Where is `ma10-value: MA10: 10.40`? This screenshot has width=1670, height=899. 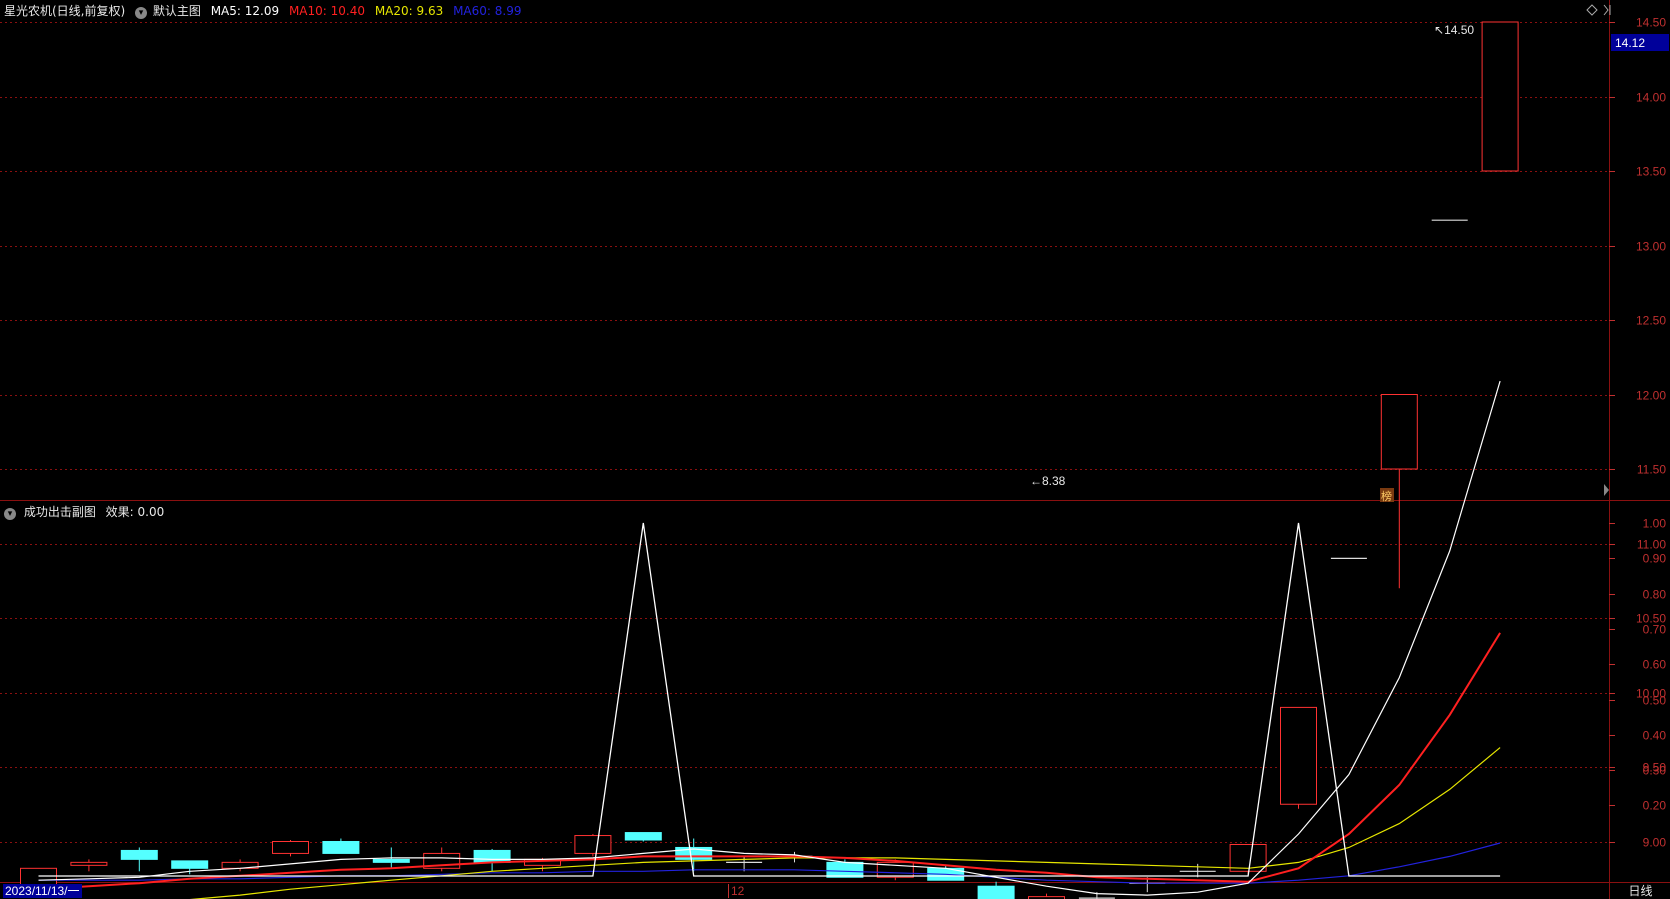 ma10-value: MA10: 10.40 is located at coordinates (326, 11).